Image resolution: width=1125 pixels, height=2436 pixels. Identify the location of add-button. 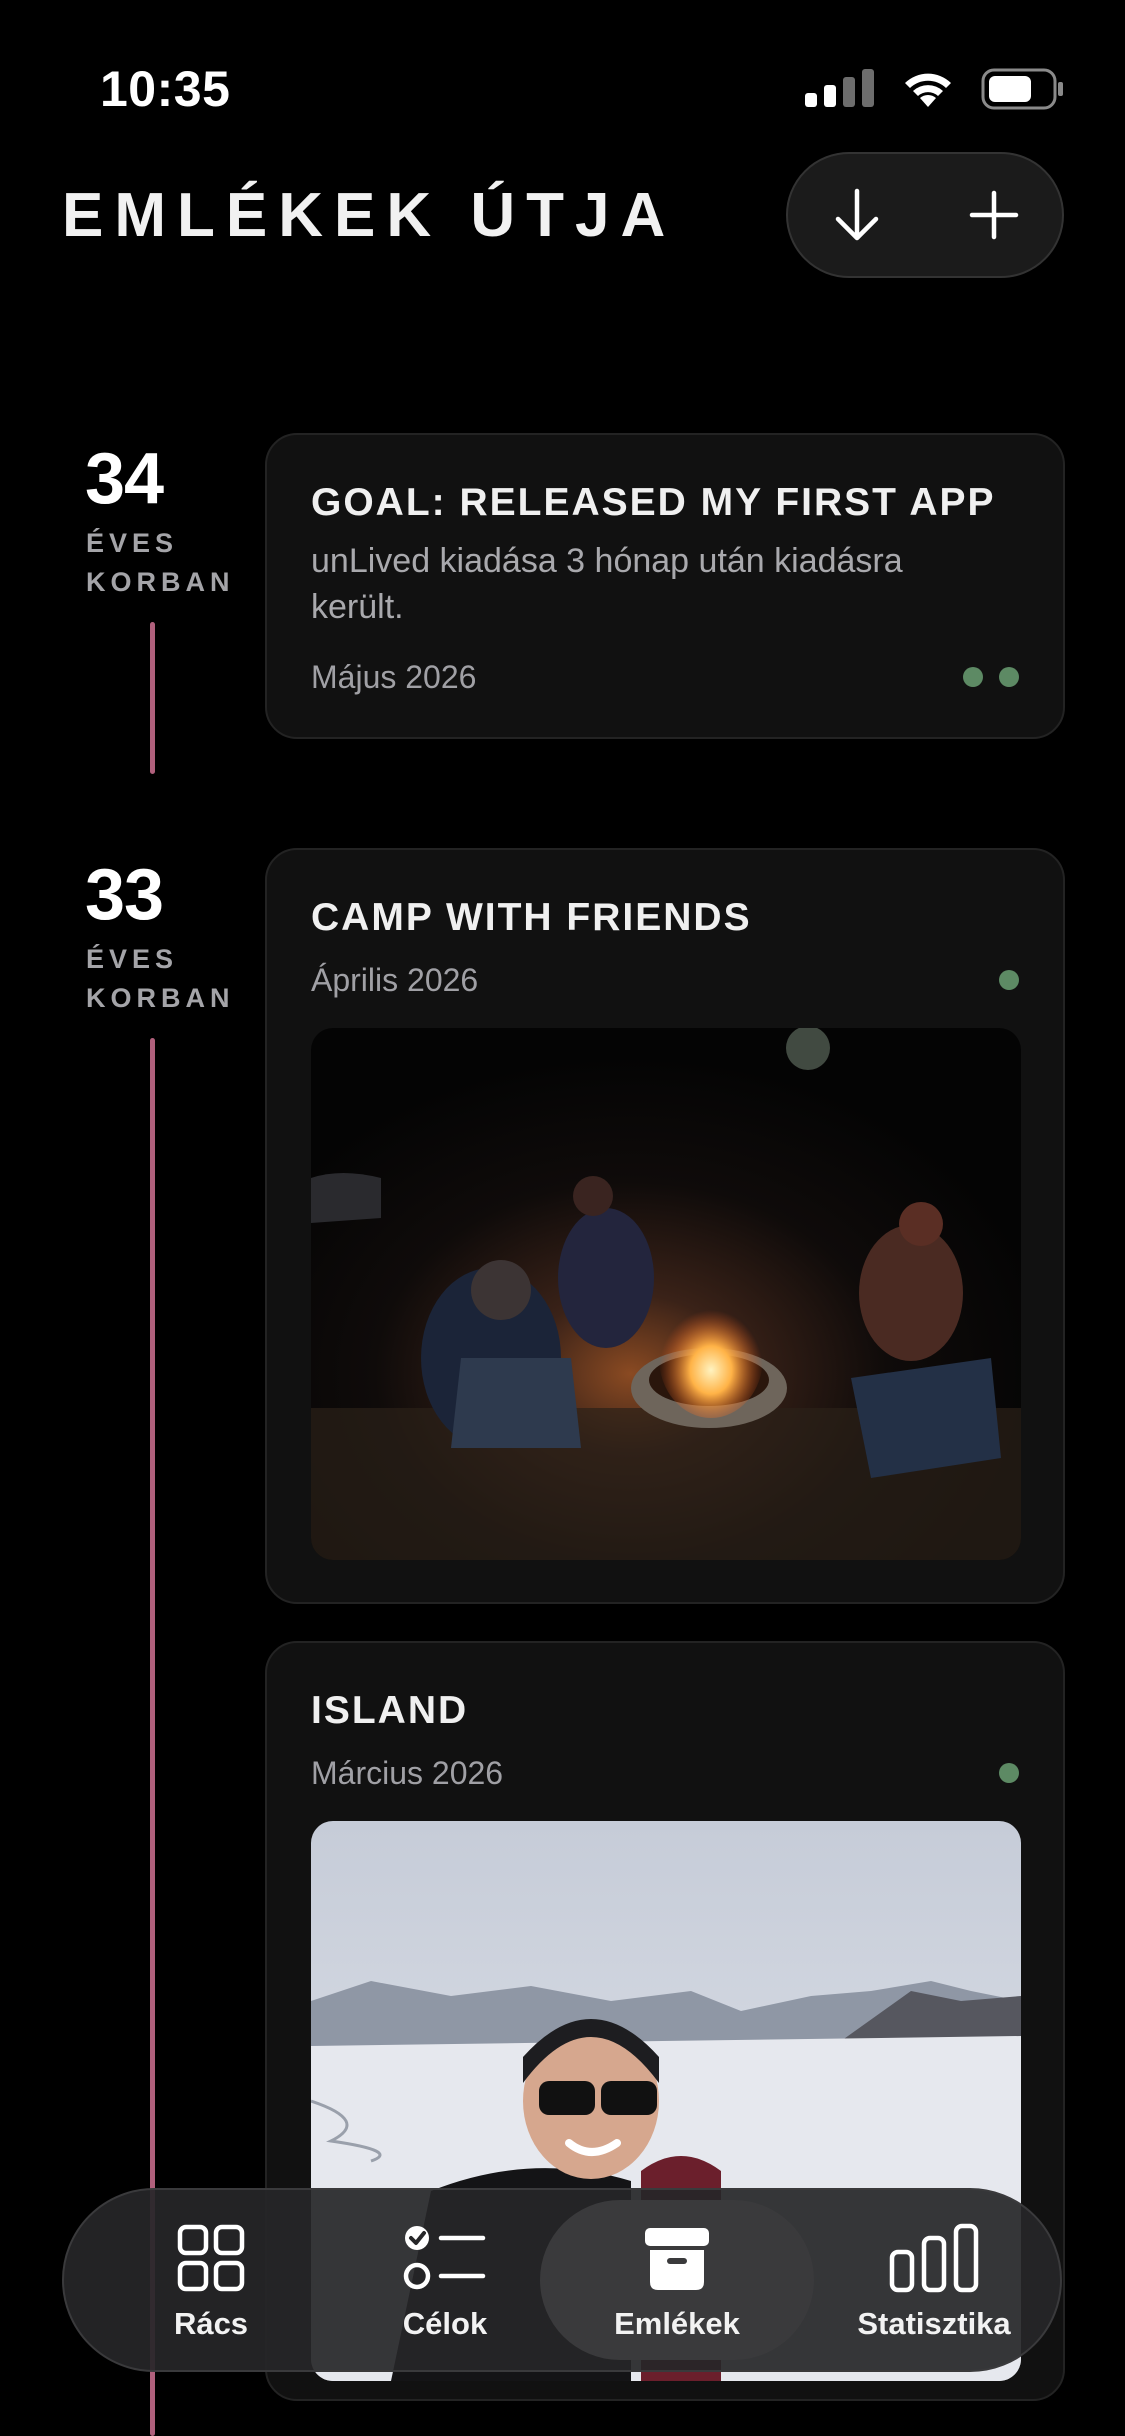
(994, 215).